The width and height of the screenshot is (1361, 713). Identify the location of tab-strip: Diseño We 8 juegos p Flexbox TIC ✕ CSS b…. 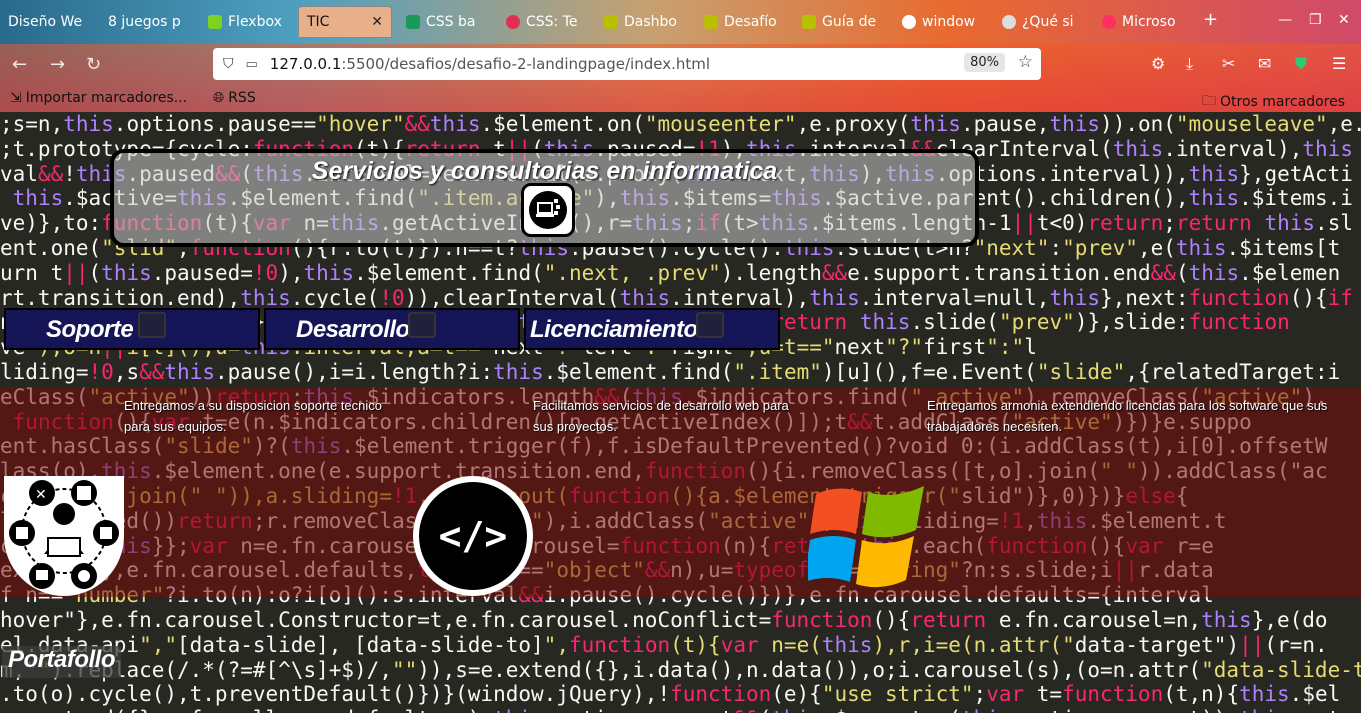
(680, 22).